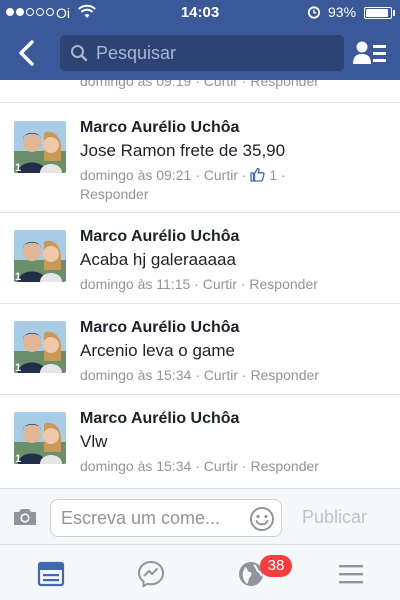 The height and width of the screenshot is (600, 400). Describe the element at coordinates (202, 53) in the screenshot. I see `search-input: Pesquisar` at that location.